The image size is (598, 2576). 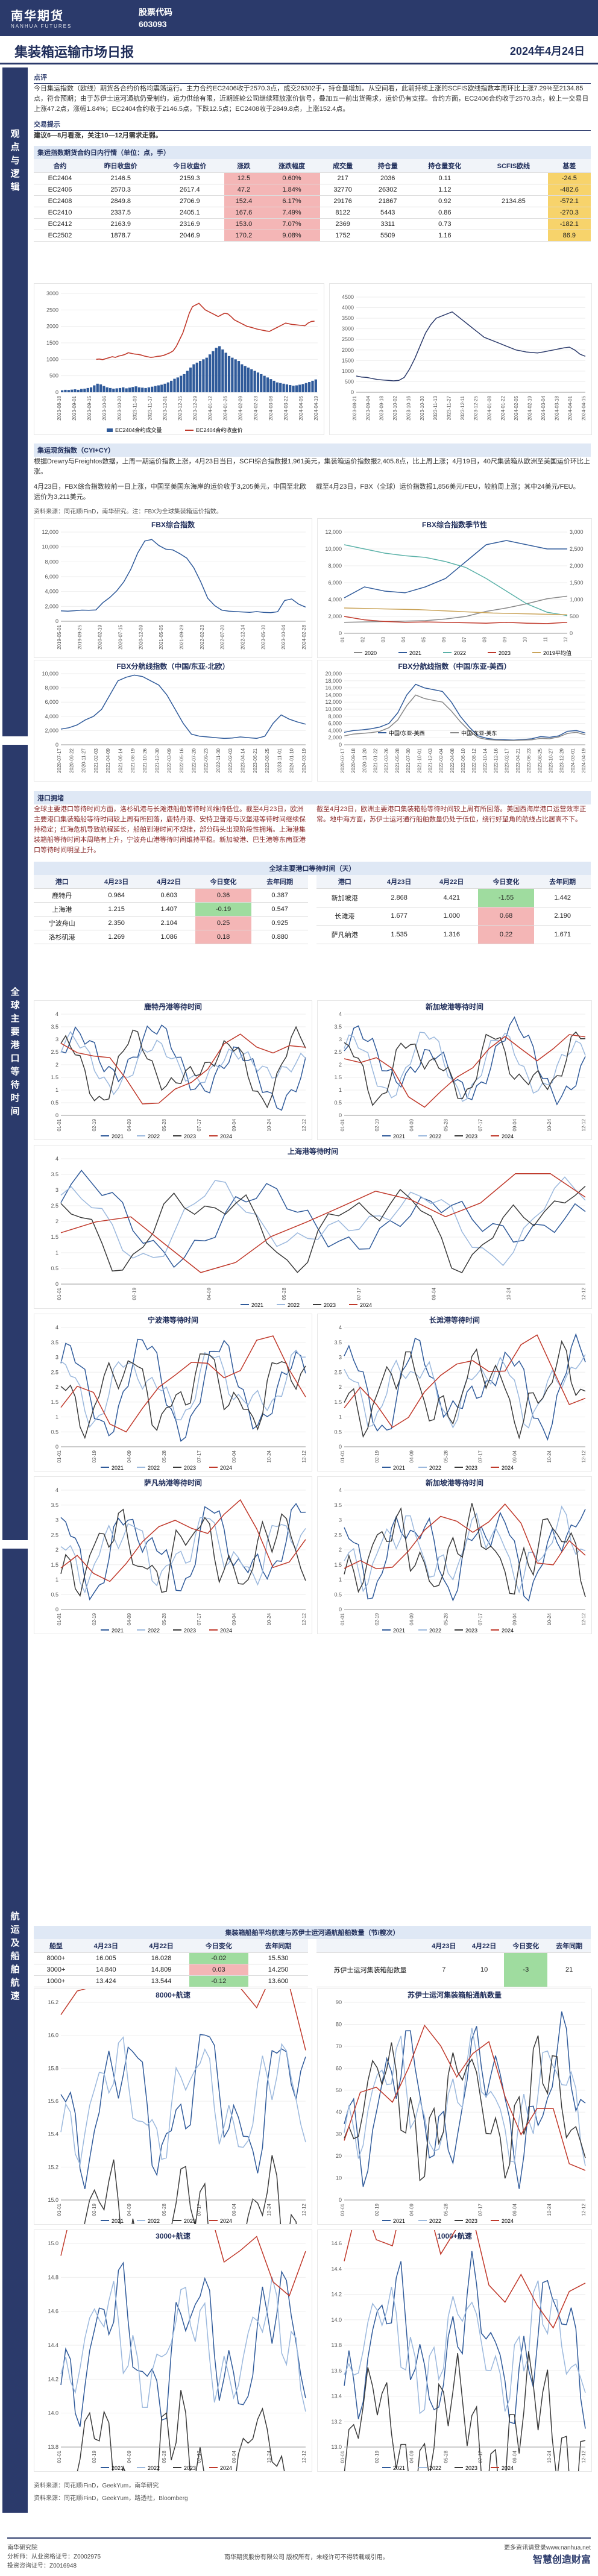 What do you see at coordinates (513, 236) in the screenshot?
I see `table-cell` at bounding box center [513, 236].